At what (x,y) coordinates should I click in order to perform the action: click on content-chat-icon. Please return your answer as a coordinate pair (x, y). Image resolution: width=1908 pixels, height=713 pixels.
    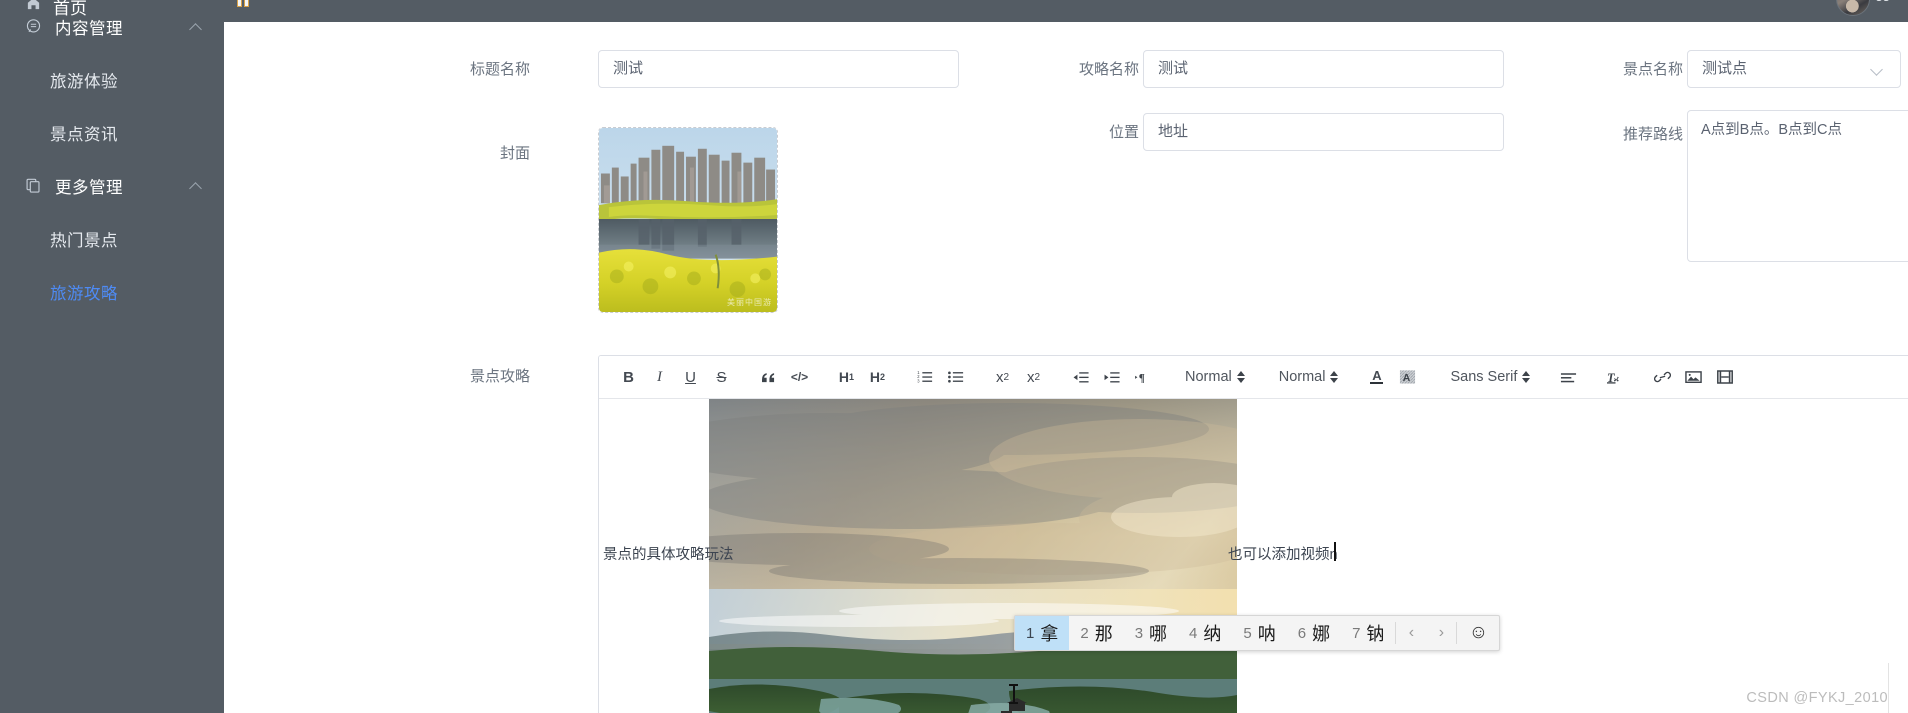
    Looking at the image, I should click on (33, 26).